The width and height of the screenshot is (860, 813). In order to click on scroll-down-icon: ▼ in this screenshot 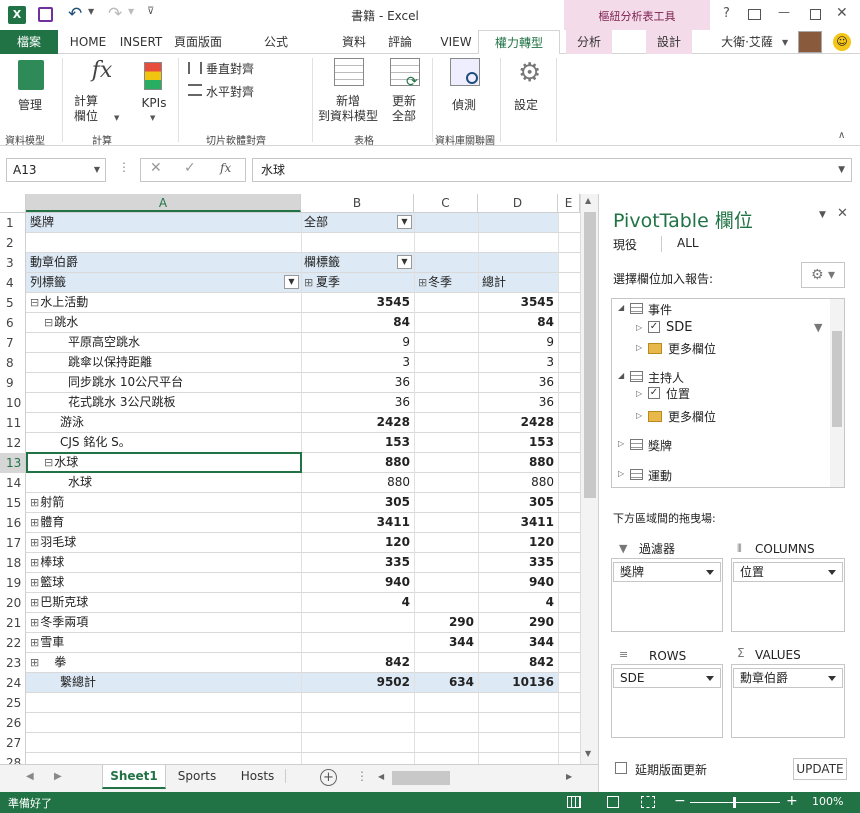, I will do `click(588, 753)`.